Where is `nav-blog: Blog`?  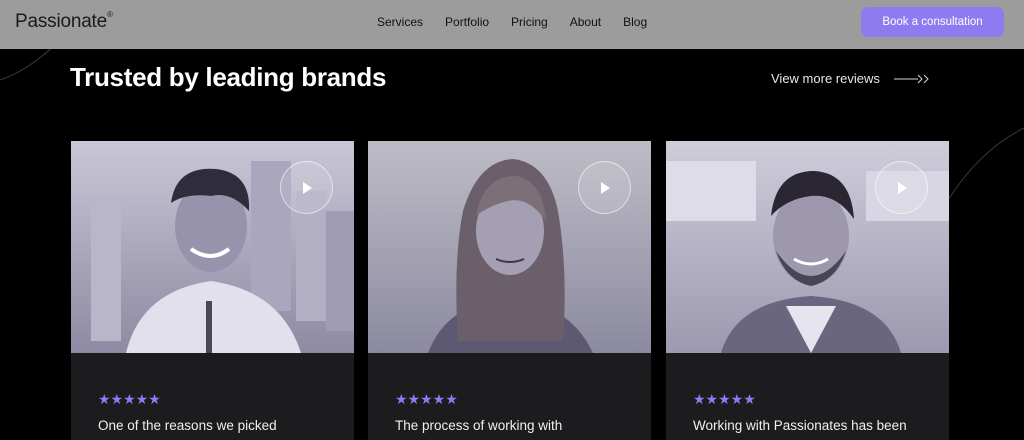
nav-blog: Blog is located at coordinates (635, 22).